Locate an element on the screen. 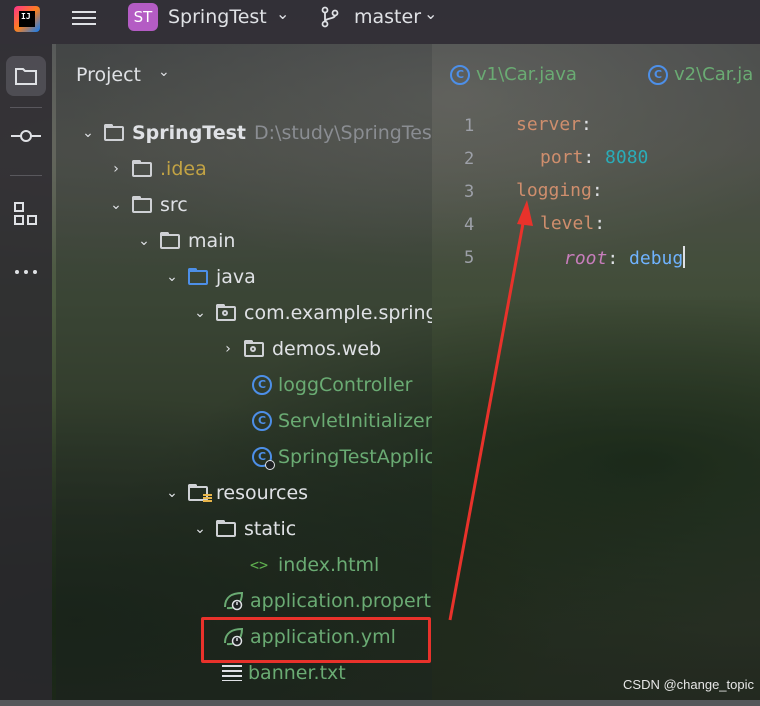  text-caret is located at coordinates (684, 257).